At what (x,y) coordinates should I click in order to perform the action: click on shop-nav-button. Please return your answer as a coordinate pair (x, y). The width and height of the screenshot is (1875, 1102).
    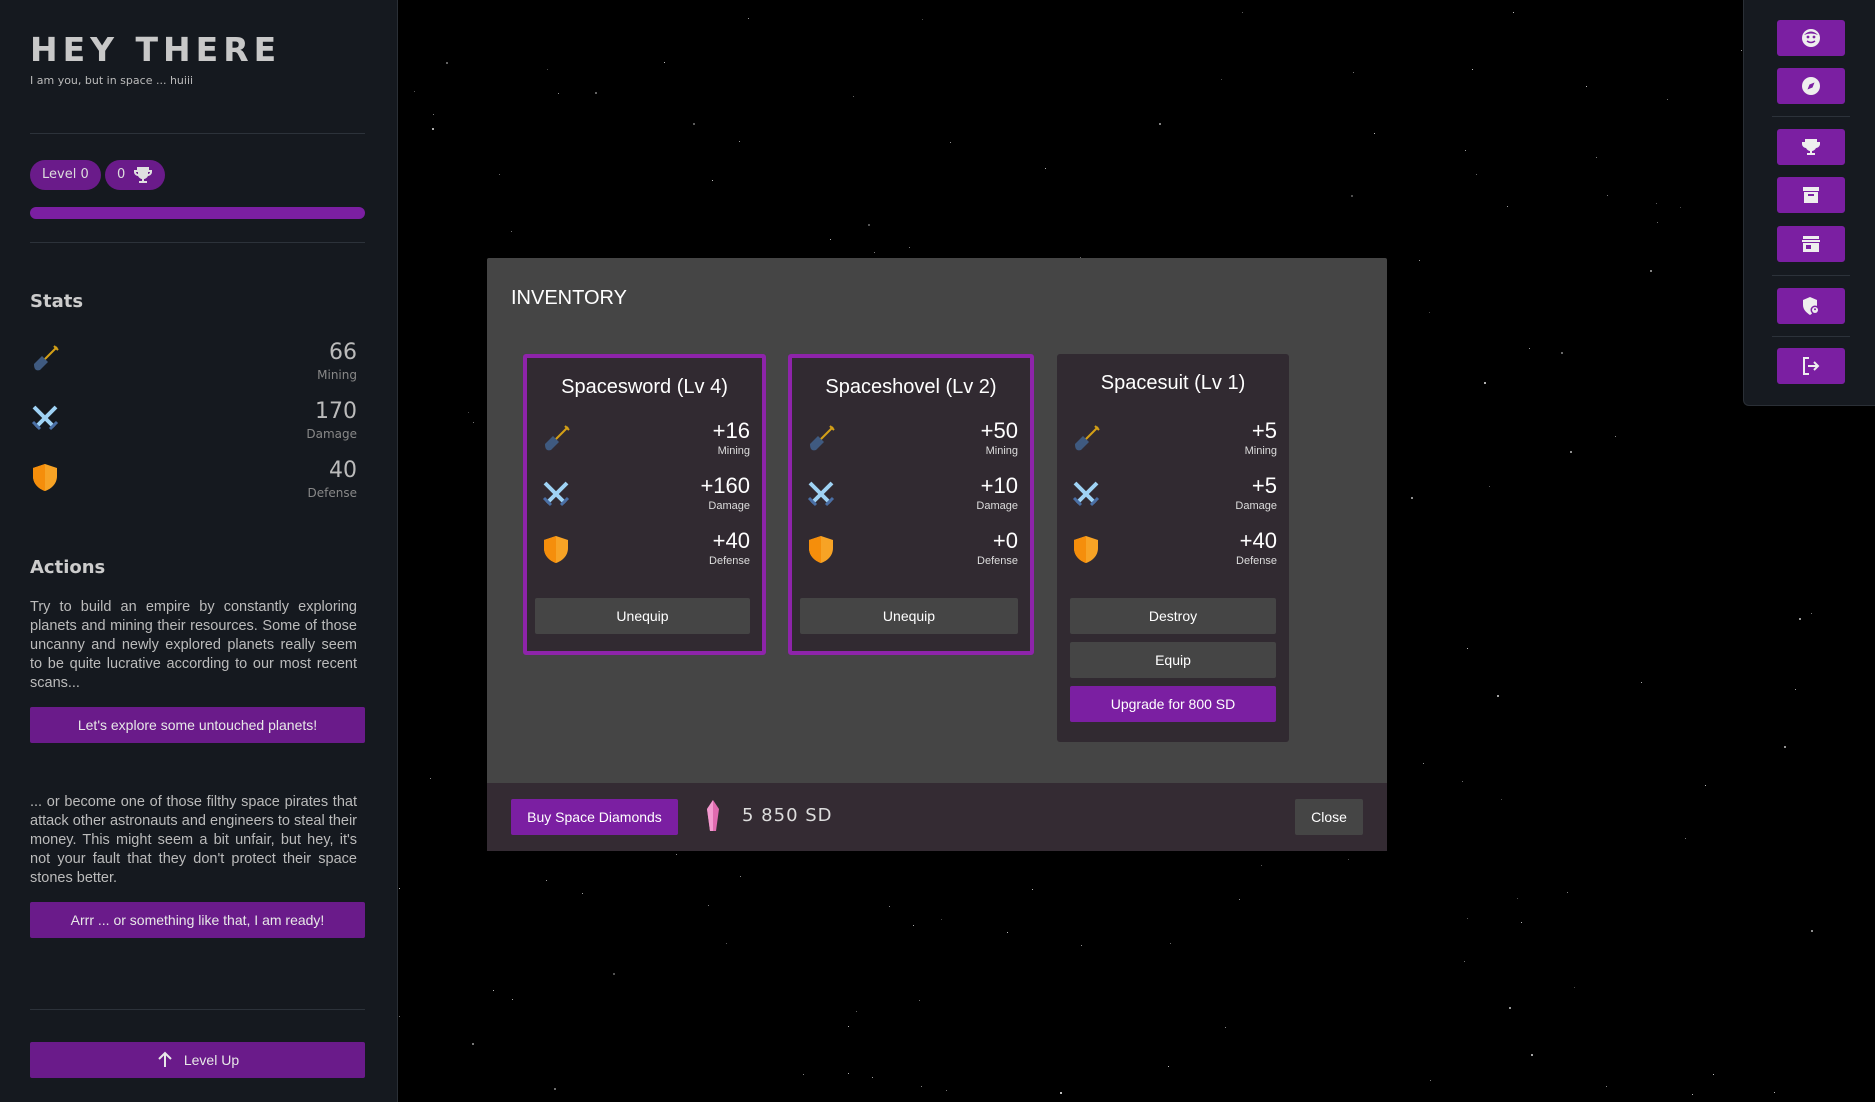
    Looking at the image, I should click on (1811, 244).